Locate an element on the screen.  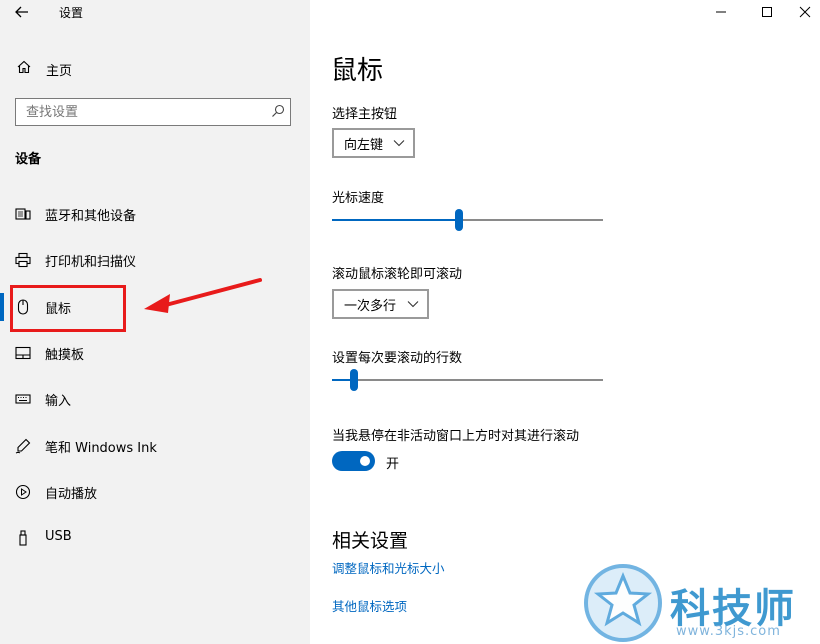
minimize-button is located at coordinates (721, 12).